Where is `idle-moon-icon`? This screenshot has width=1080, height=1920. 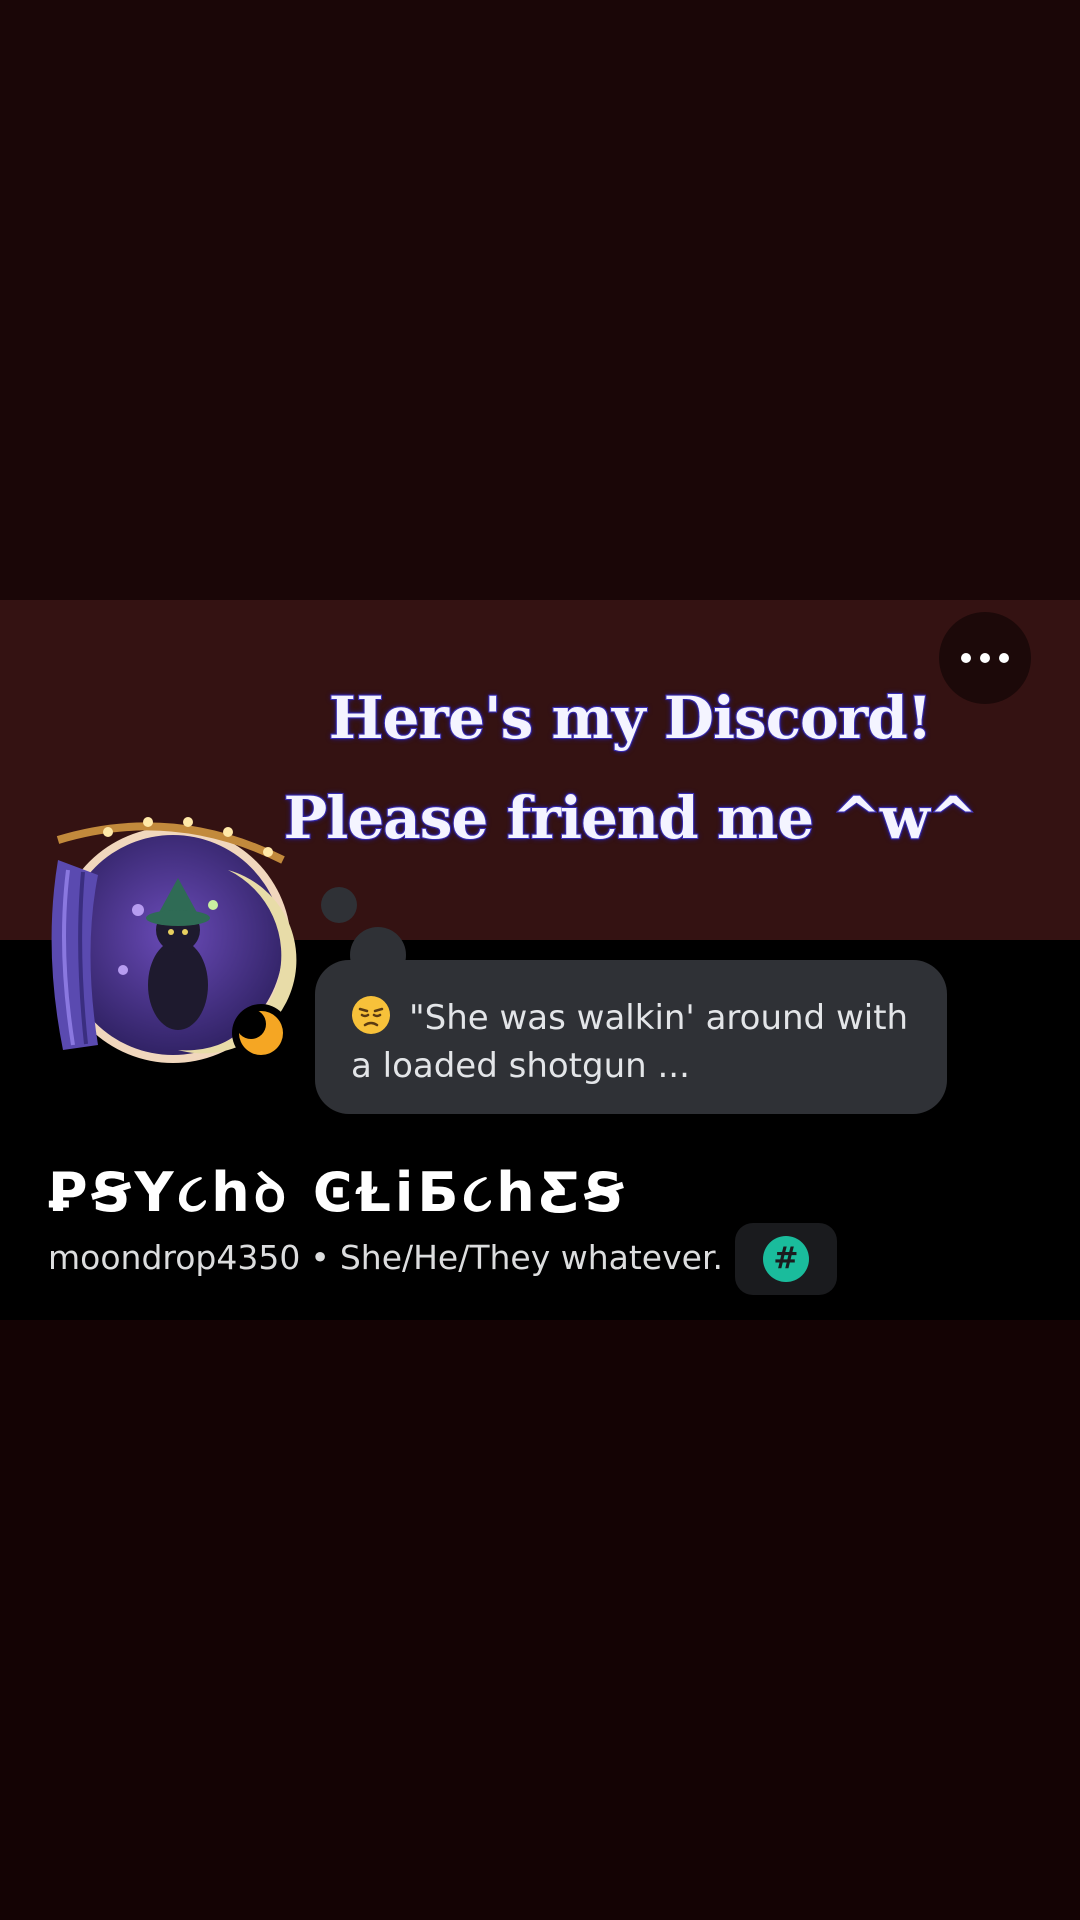 idle-moon-icon is located at coordinates (261, 1033).